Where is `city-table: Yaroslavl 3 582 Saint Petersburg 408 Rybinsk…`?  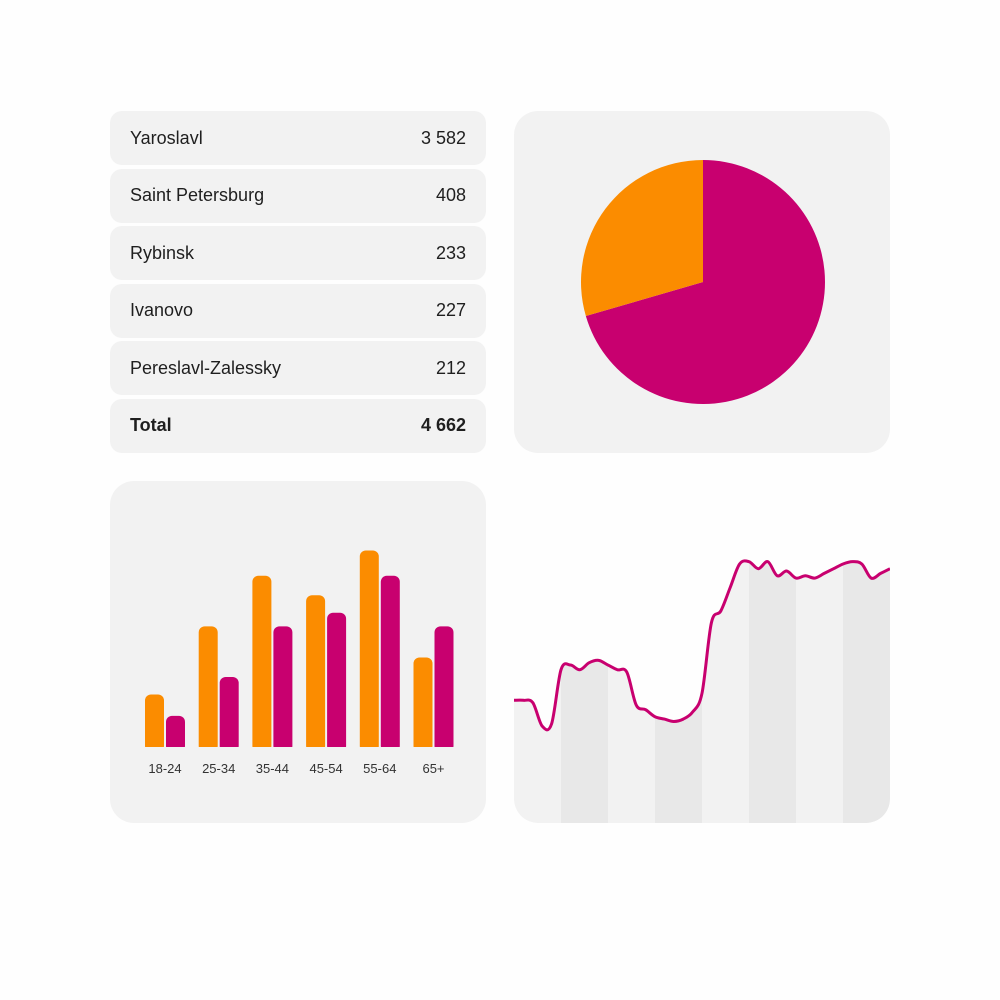
city-table: Yaroslavl 3 582 Saint Petersburg 408 Rybinsk… is located at coordinates (298, 283).